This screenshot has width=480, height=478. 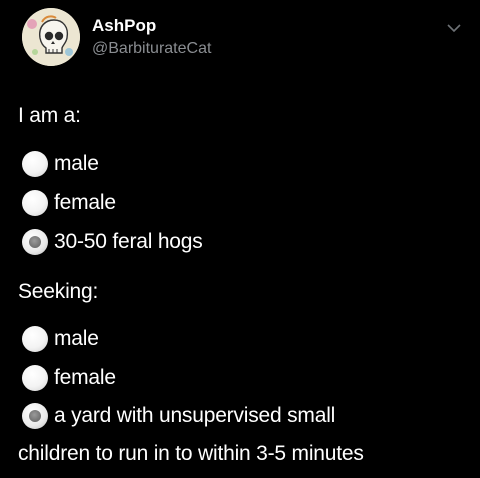 I want to click on seeking-option-male: male, so click(x=60, y=339).